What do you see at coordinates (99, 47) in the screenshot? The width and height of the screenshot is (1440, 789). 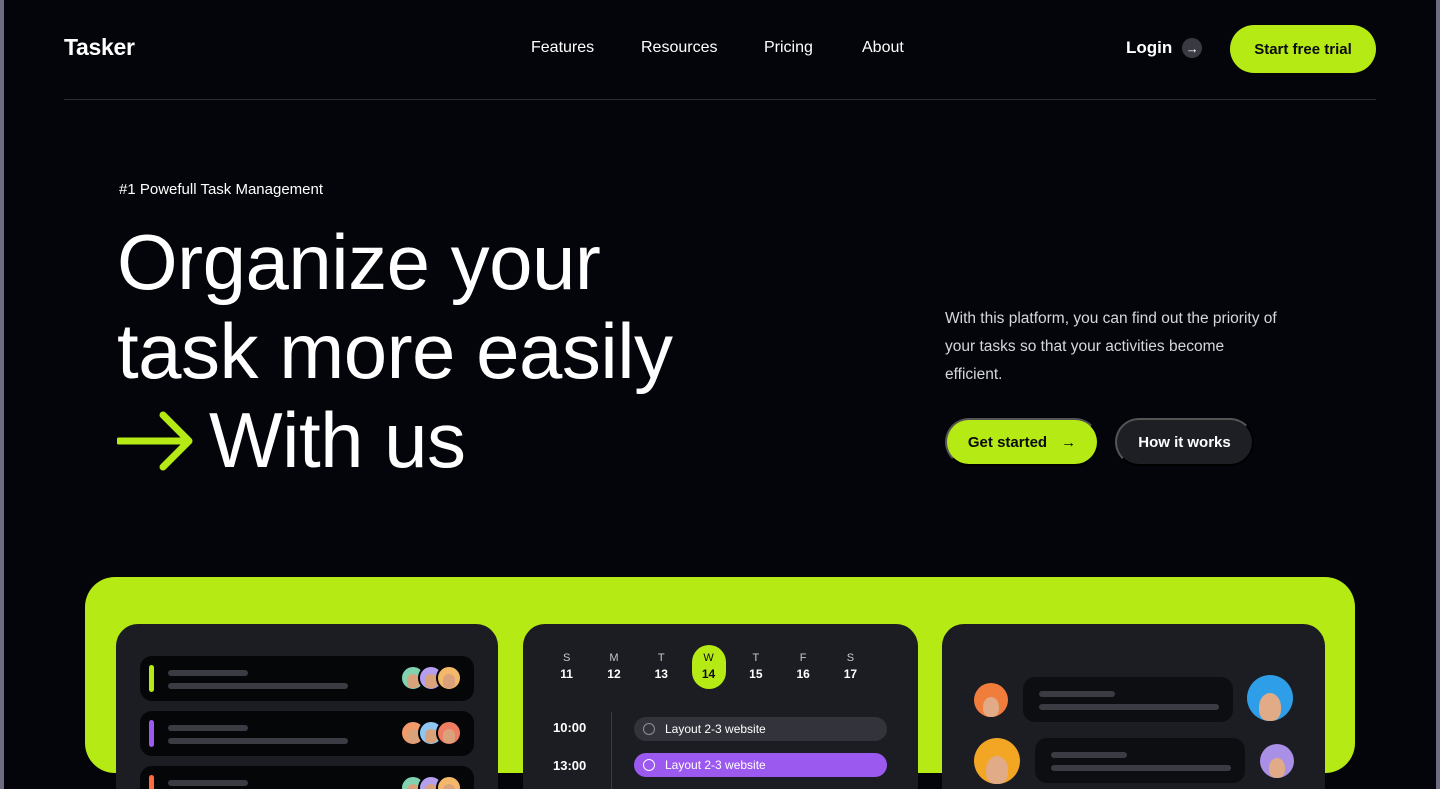 I see `logo: Tasker` at bounding box center [99, 47].